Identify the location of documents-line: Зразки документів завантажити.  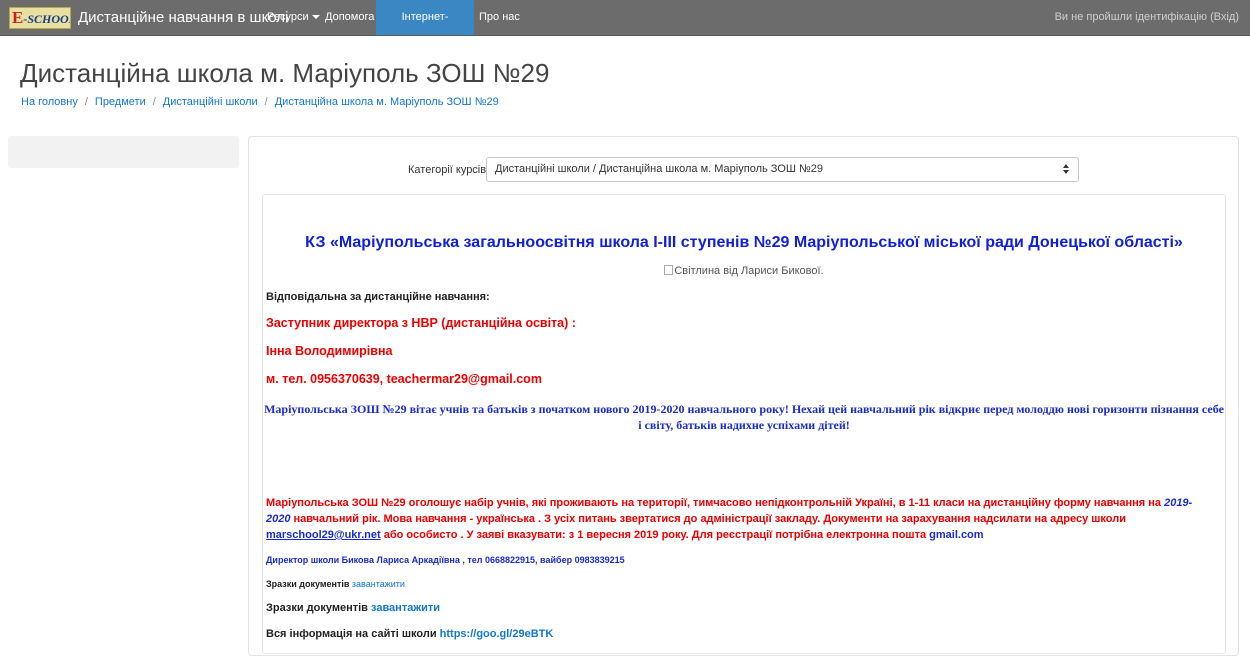
(353, 608).